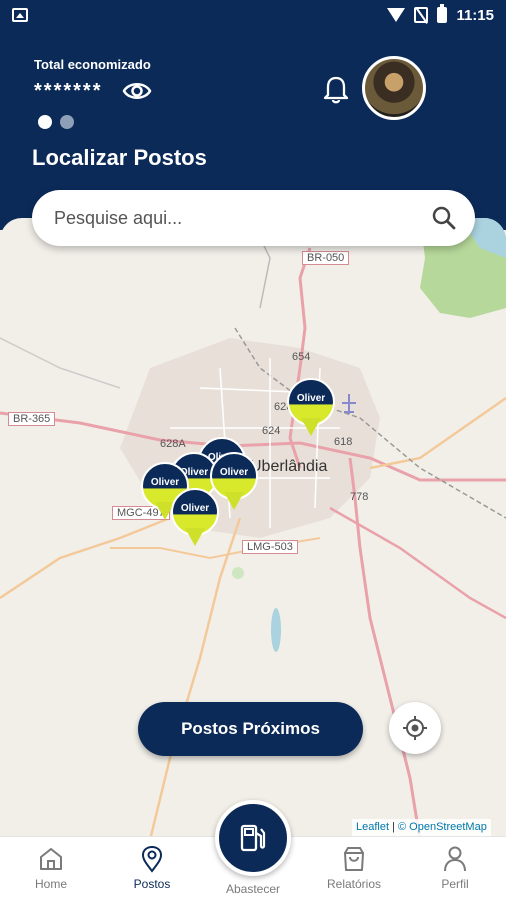  I want to click on nav-relatorios: Relatórios, so click(354, 868).